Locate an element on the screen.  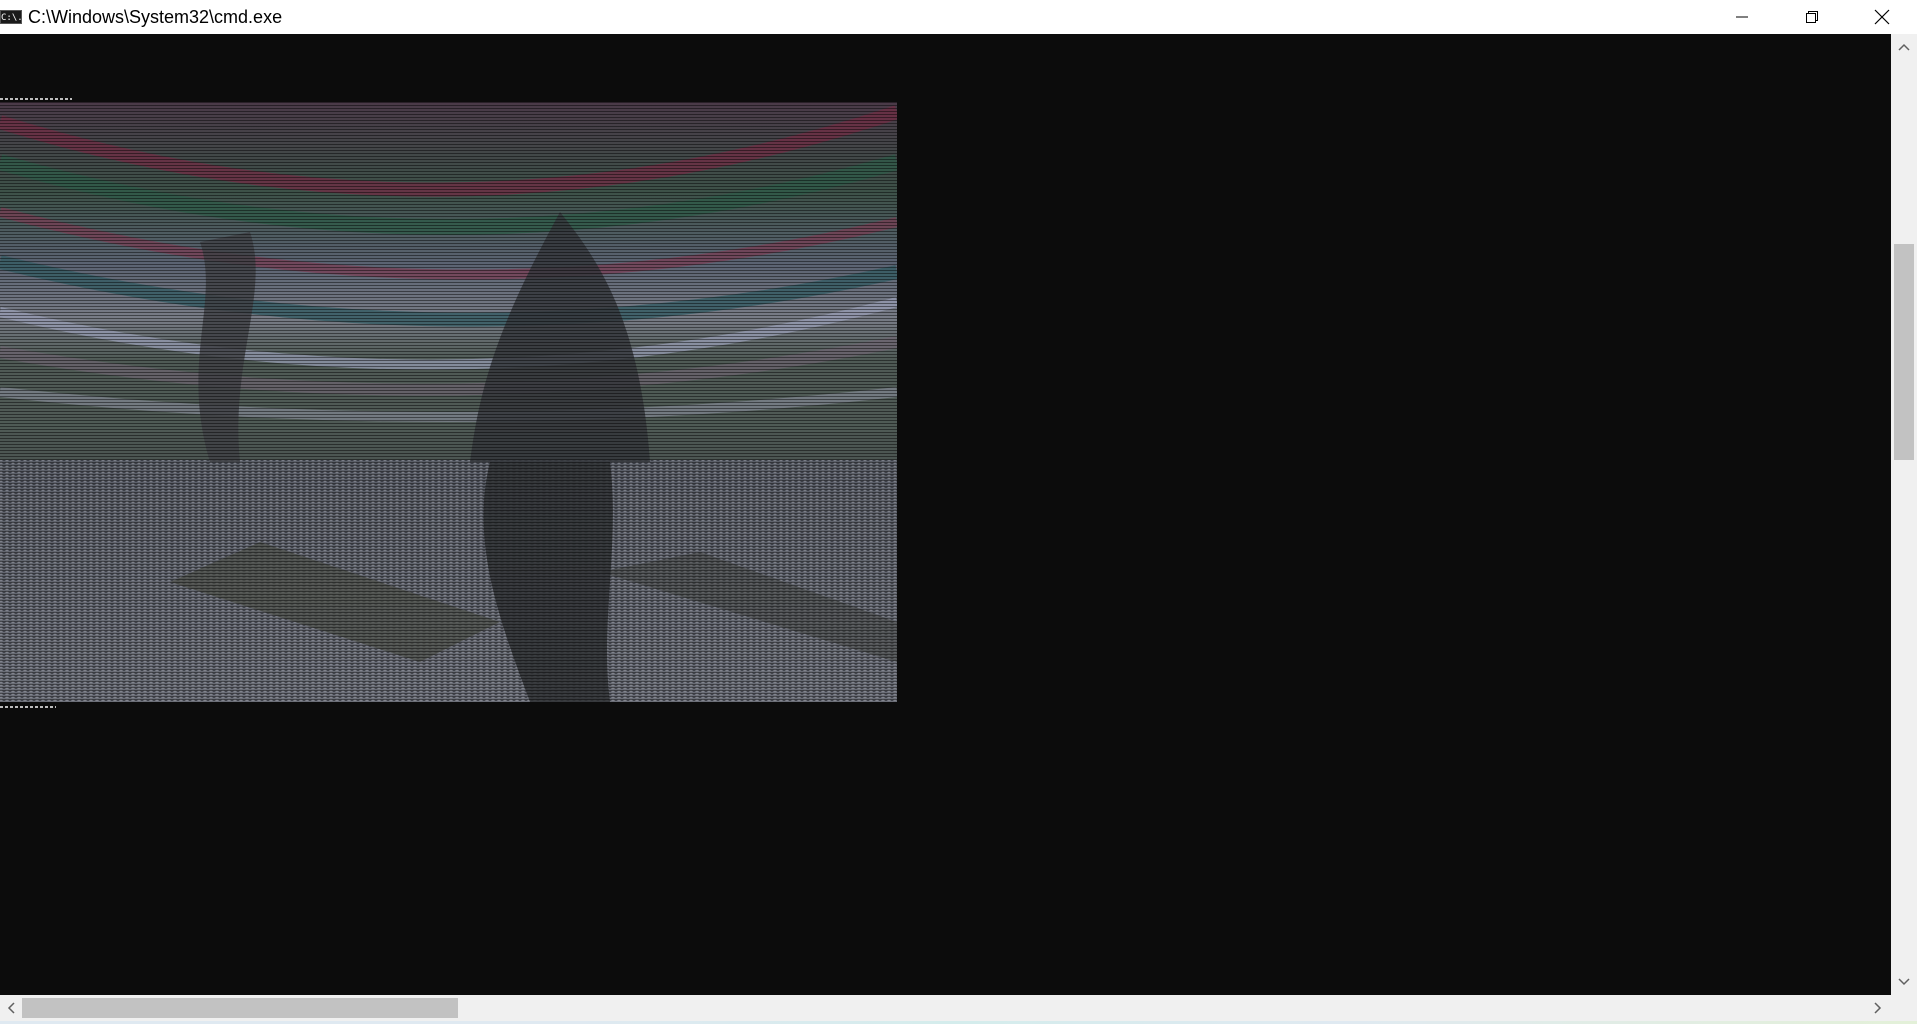
horizontal-scroll-thumb is located at coordinates (240, 1008).